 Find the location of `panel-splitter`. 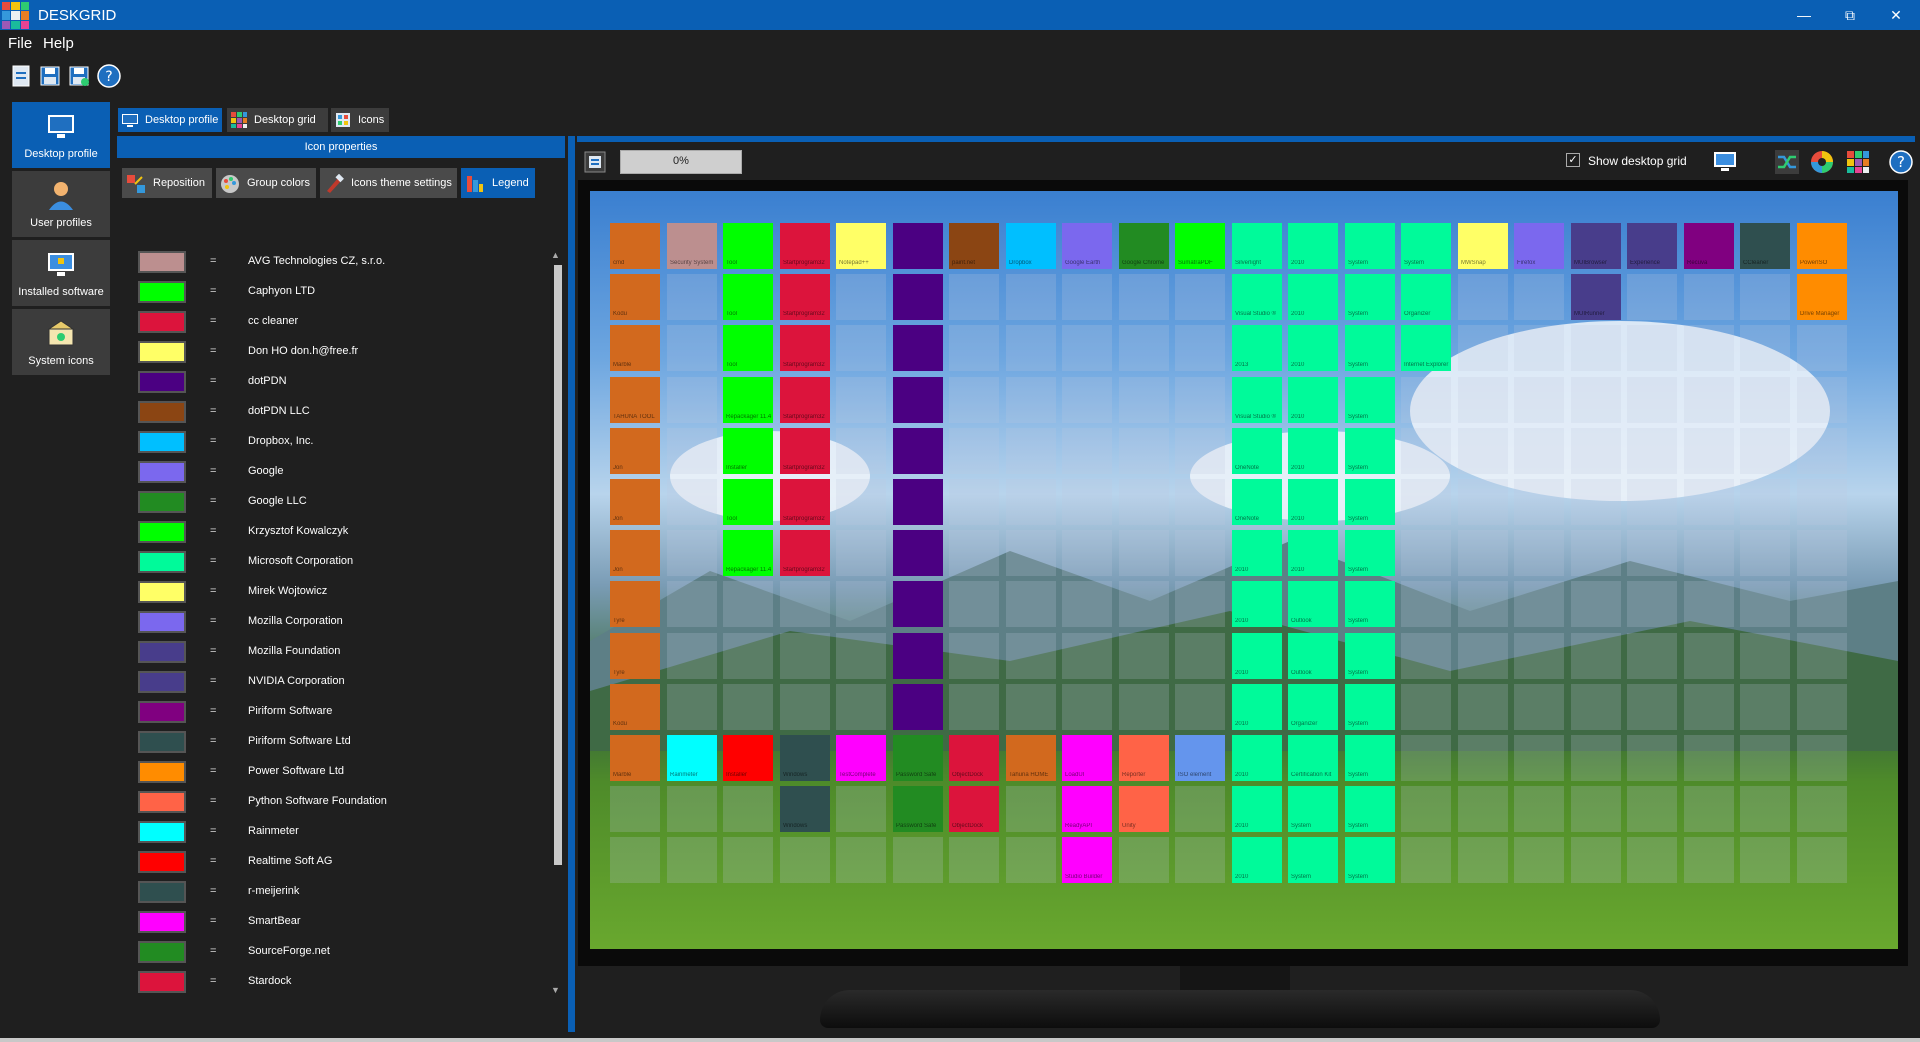

panel-splitter is located at coordinates (571, 584).